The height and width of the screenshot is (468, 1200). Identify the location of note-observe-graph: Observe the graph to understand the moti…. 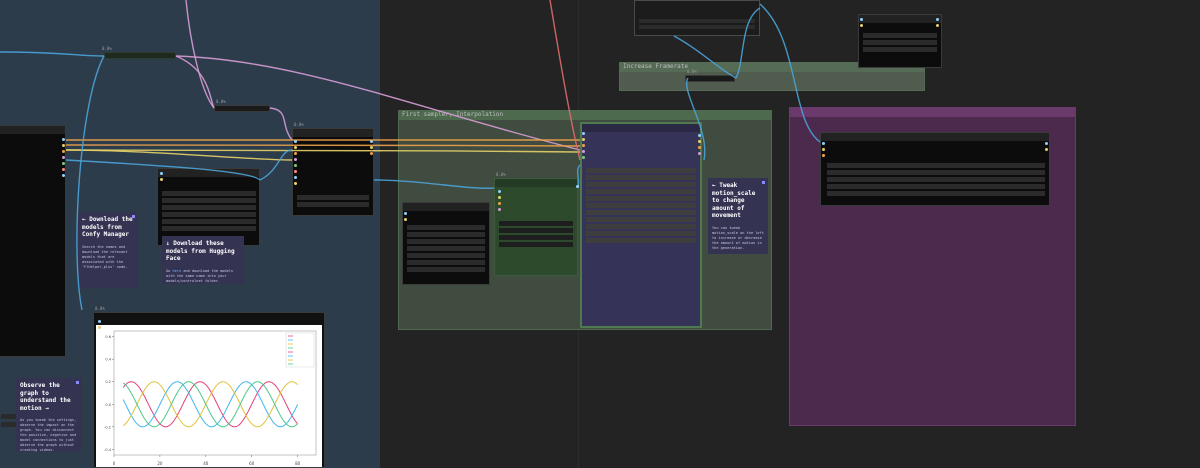
(49, 415).